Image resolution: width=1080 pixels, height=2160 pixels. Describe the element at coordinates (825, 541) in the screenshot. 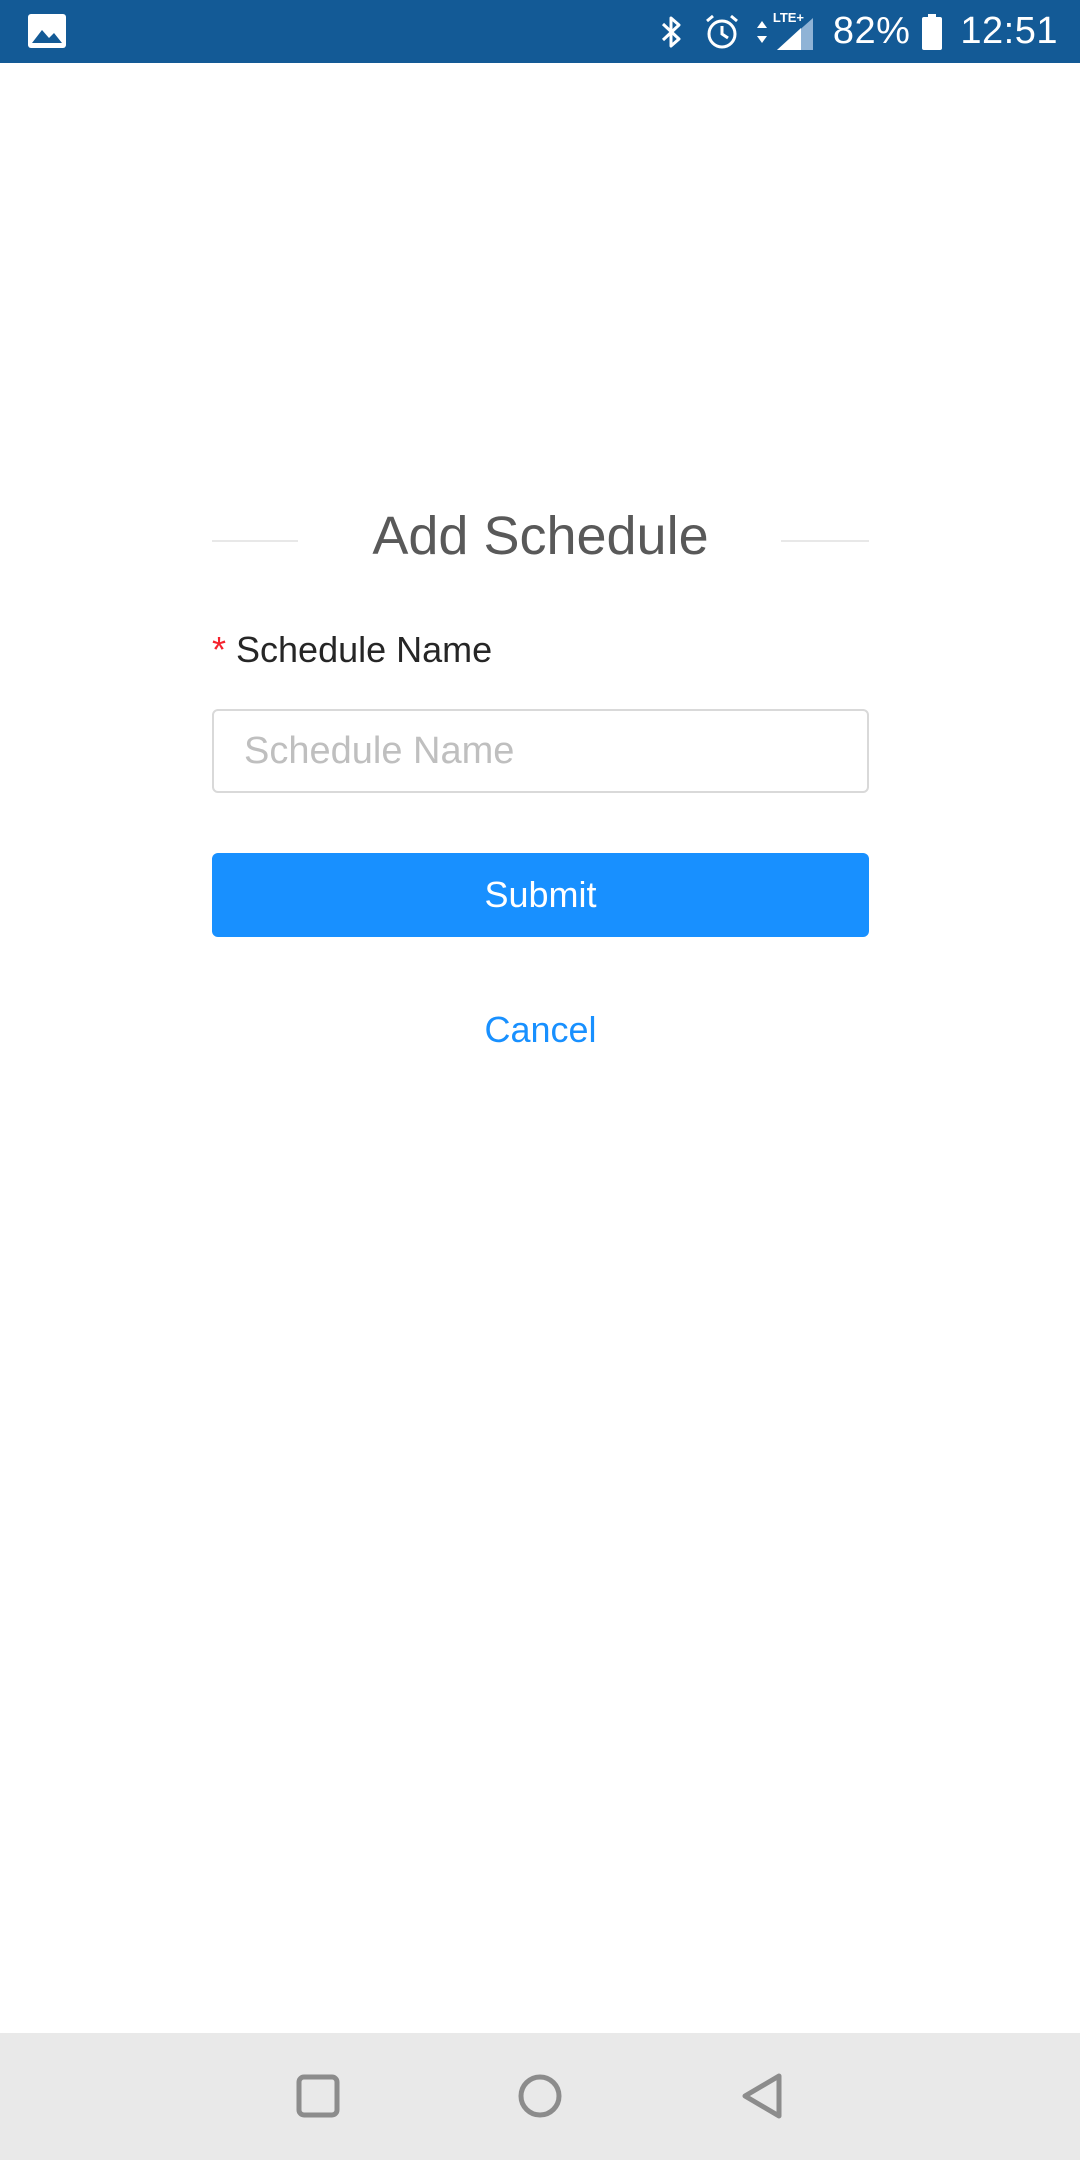

I see `title-divider-right` at that location.